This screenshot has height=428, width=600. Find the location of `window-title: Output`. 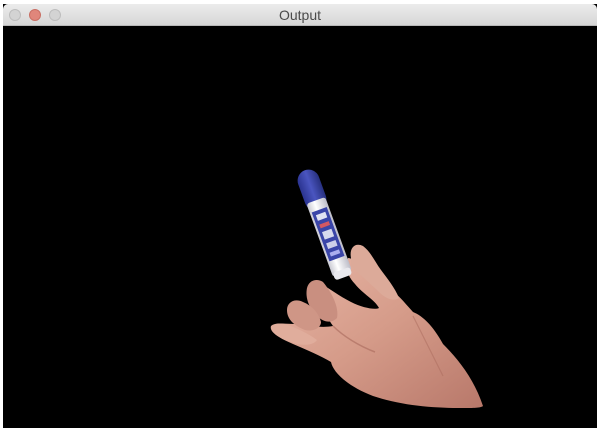

window-title: Output is located at coordinates (300, 15).